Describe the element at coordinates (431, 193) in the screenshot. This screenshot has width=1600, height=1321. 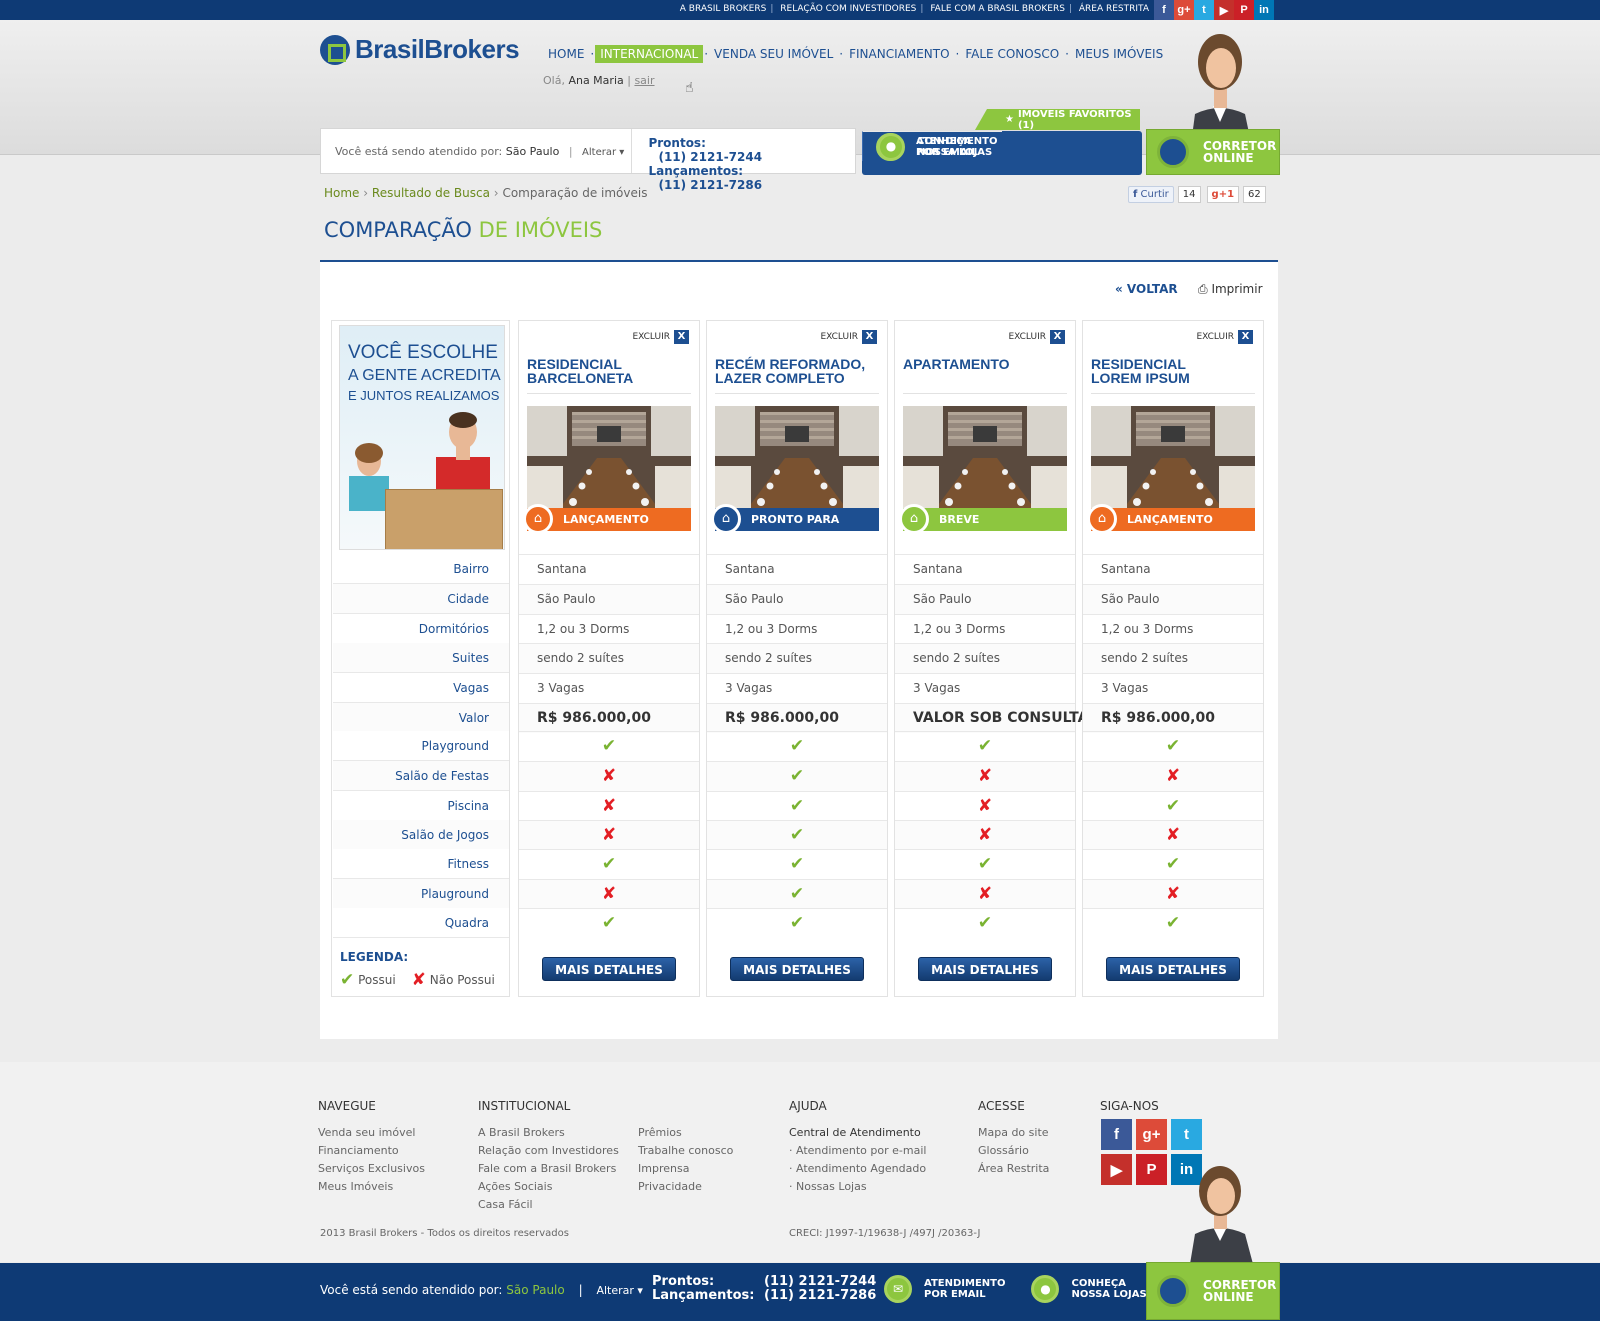
I see `breadcrumb-search: Resultado de Busca` at that location.